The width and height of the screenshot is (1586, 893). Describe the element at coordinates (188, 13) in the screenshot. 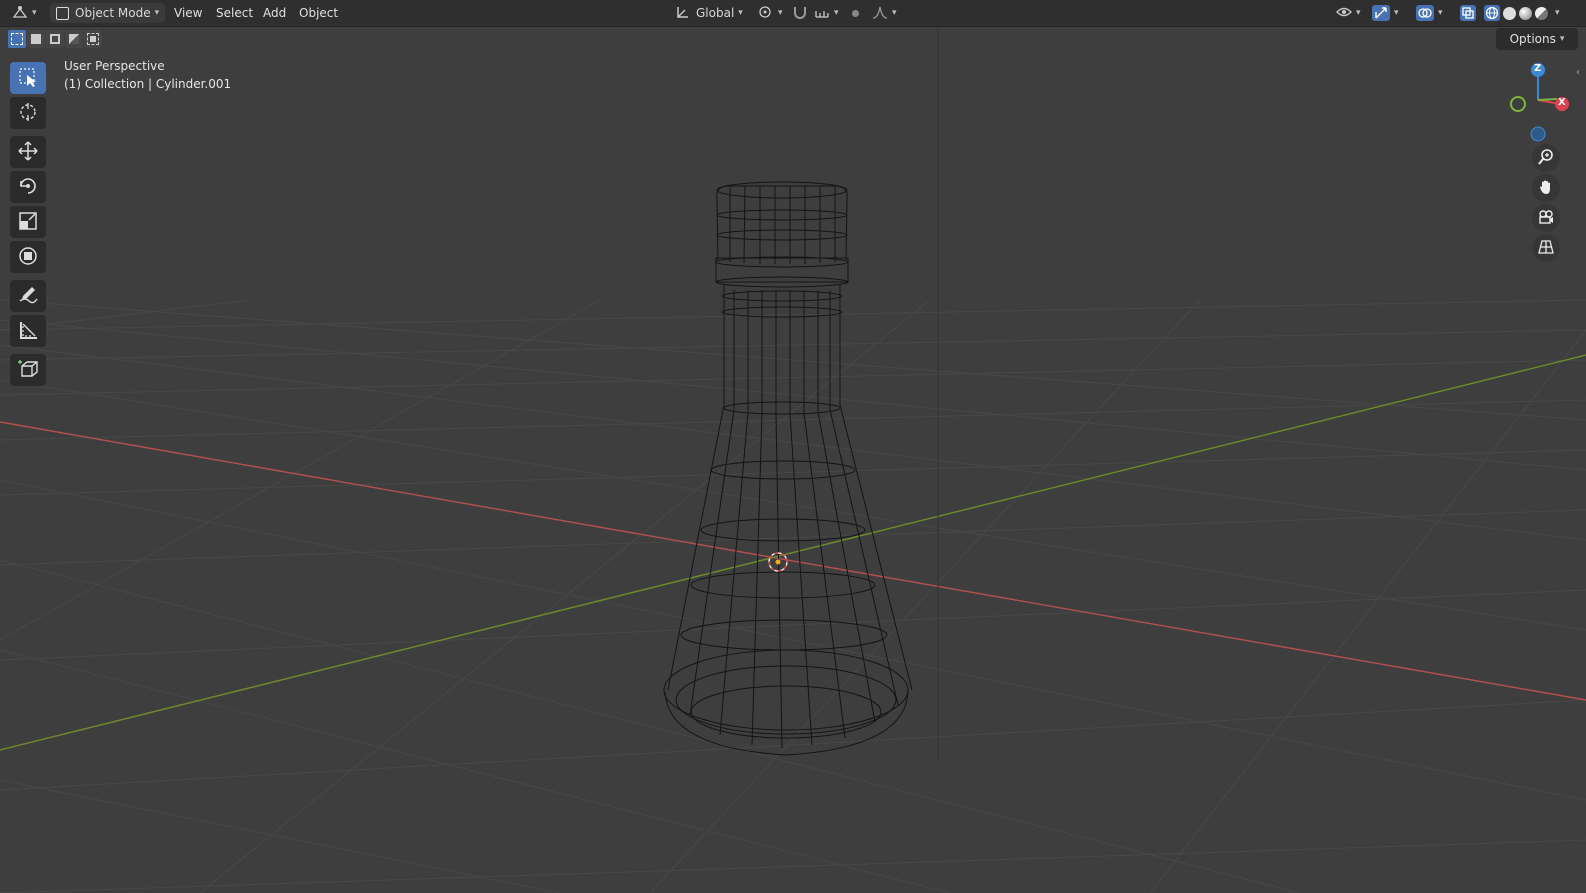

I see `menu-view: View` at that location.